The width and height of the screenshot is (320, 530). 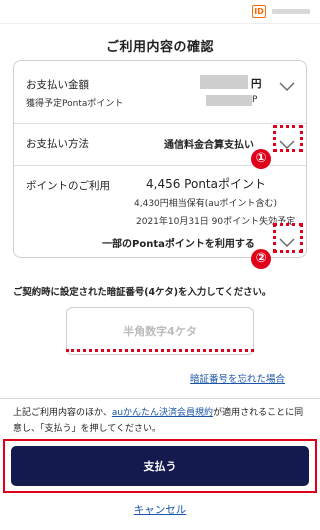 I want to click on annotation-marker-2: ②, so click(x=261, y=259).